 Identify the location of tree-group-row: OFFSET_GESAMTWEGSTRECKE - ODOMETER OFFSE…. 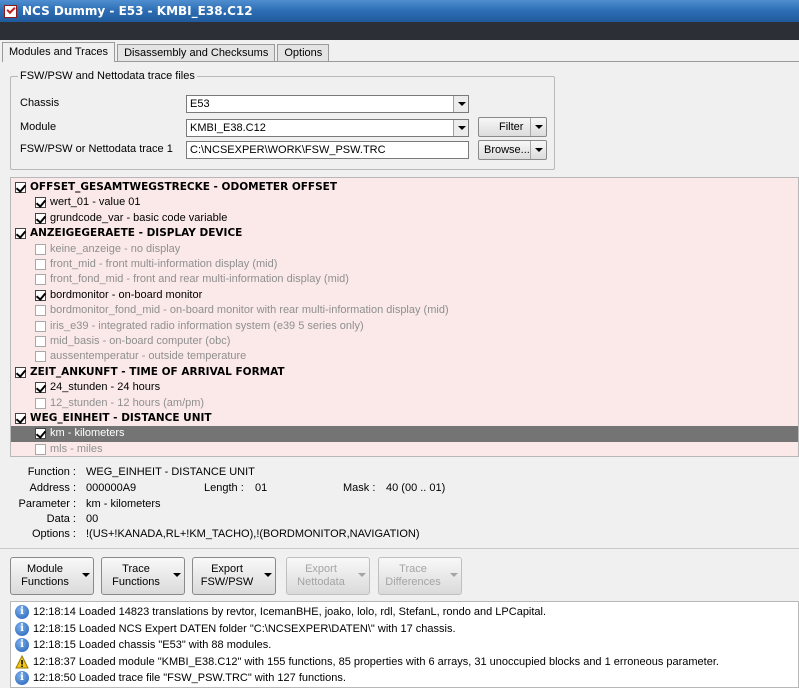
(404, 187).